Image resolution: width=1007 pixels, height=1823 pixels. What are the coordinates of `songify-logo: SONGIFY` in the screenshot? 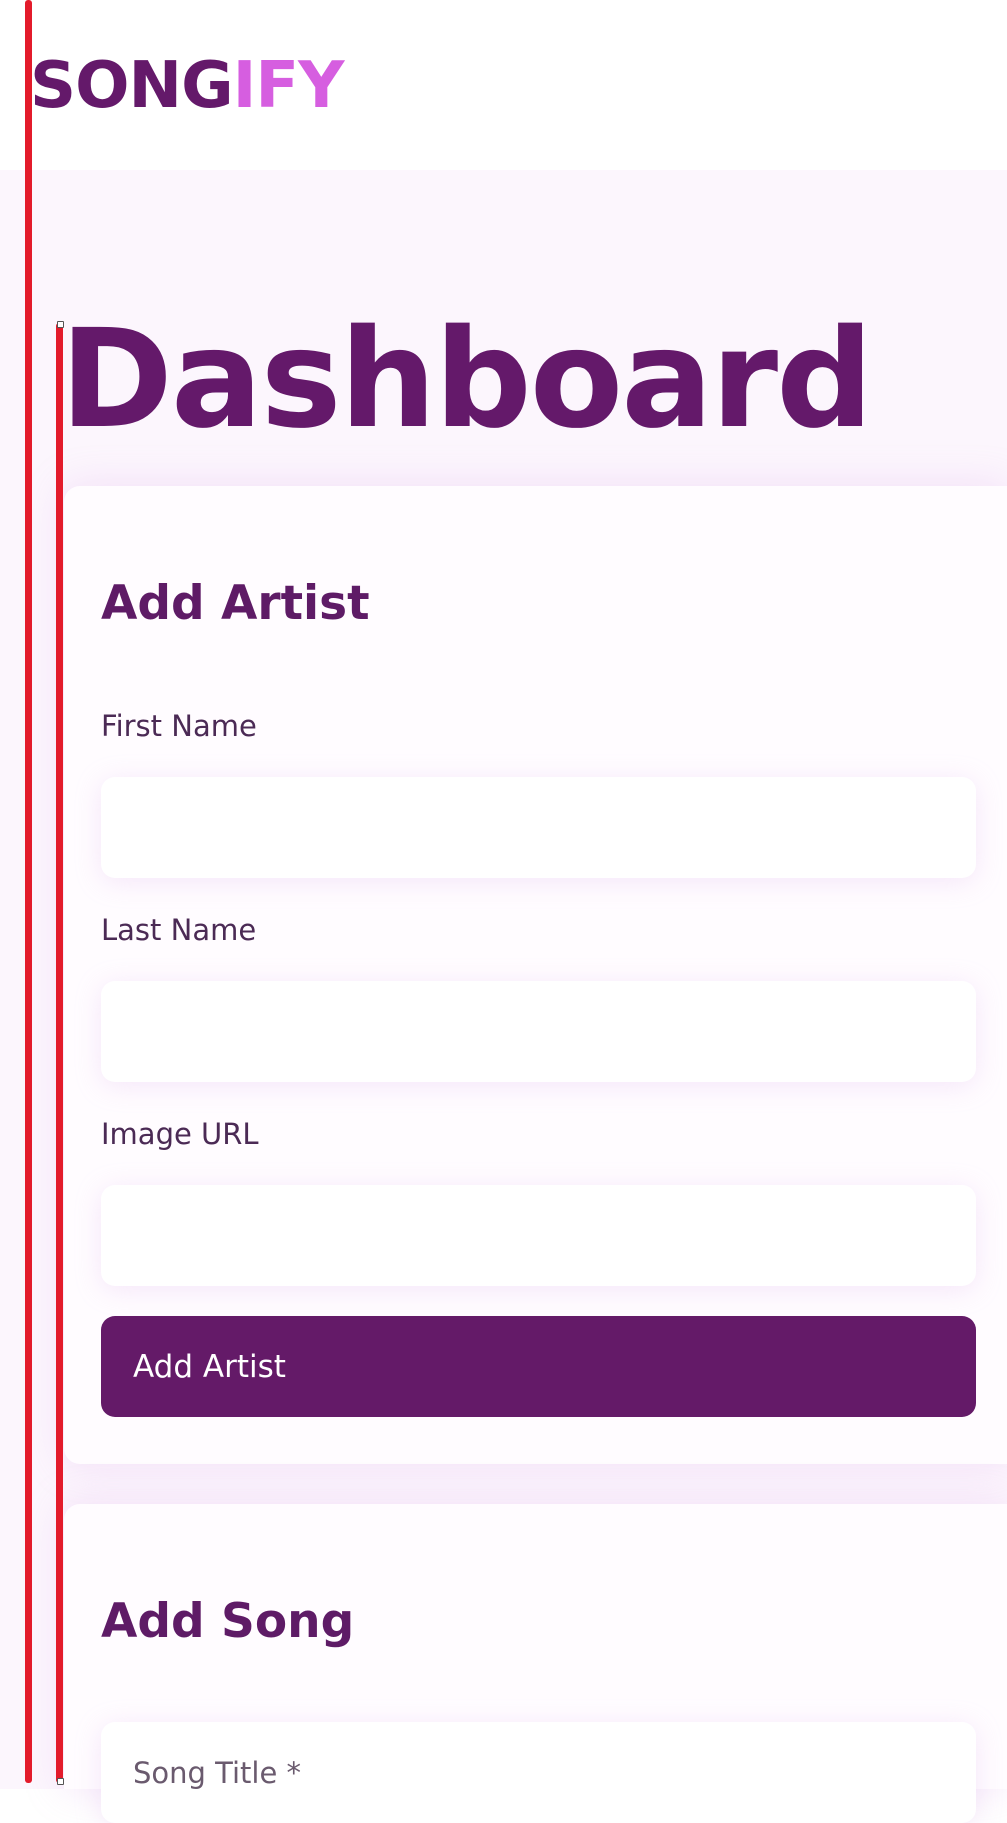 It's located at (187, 86).